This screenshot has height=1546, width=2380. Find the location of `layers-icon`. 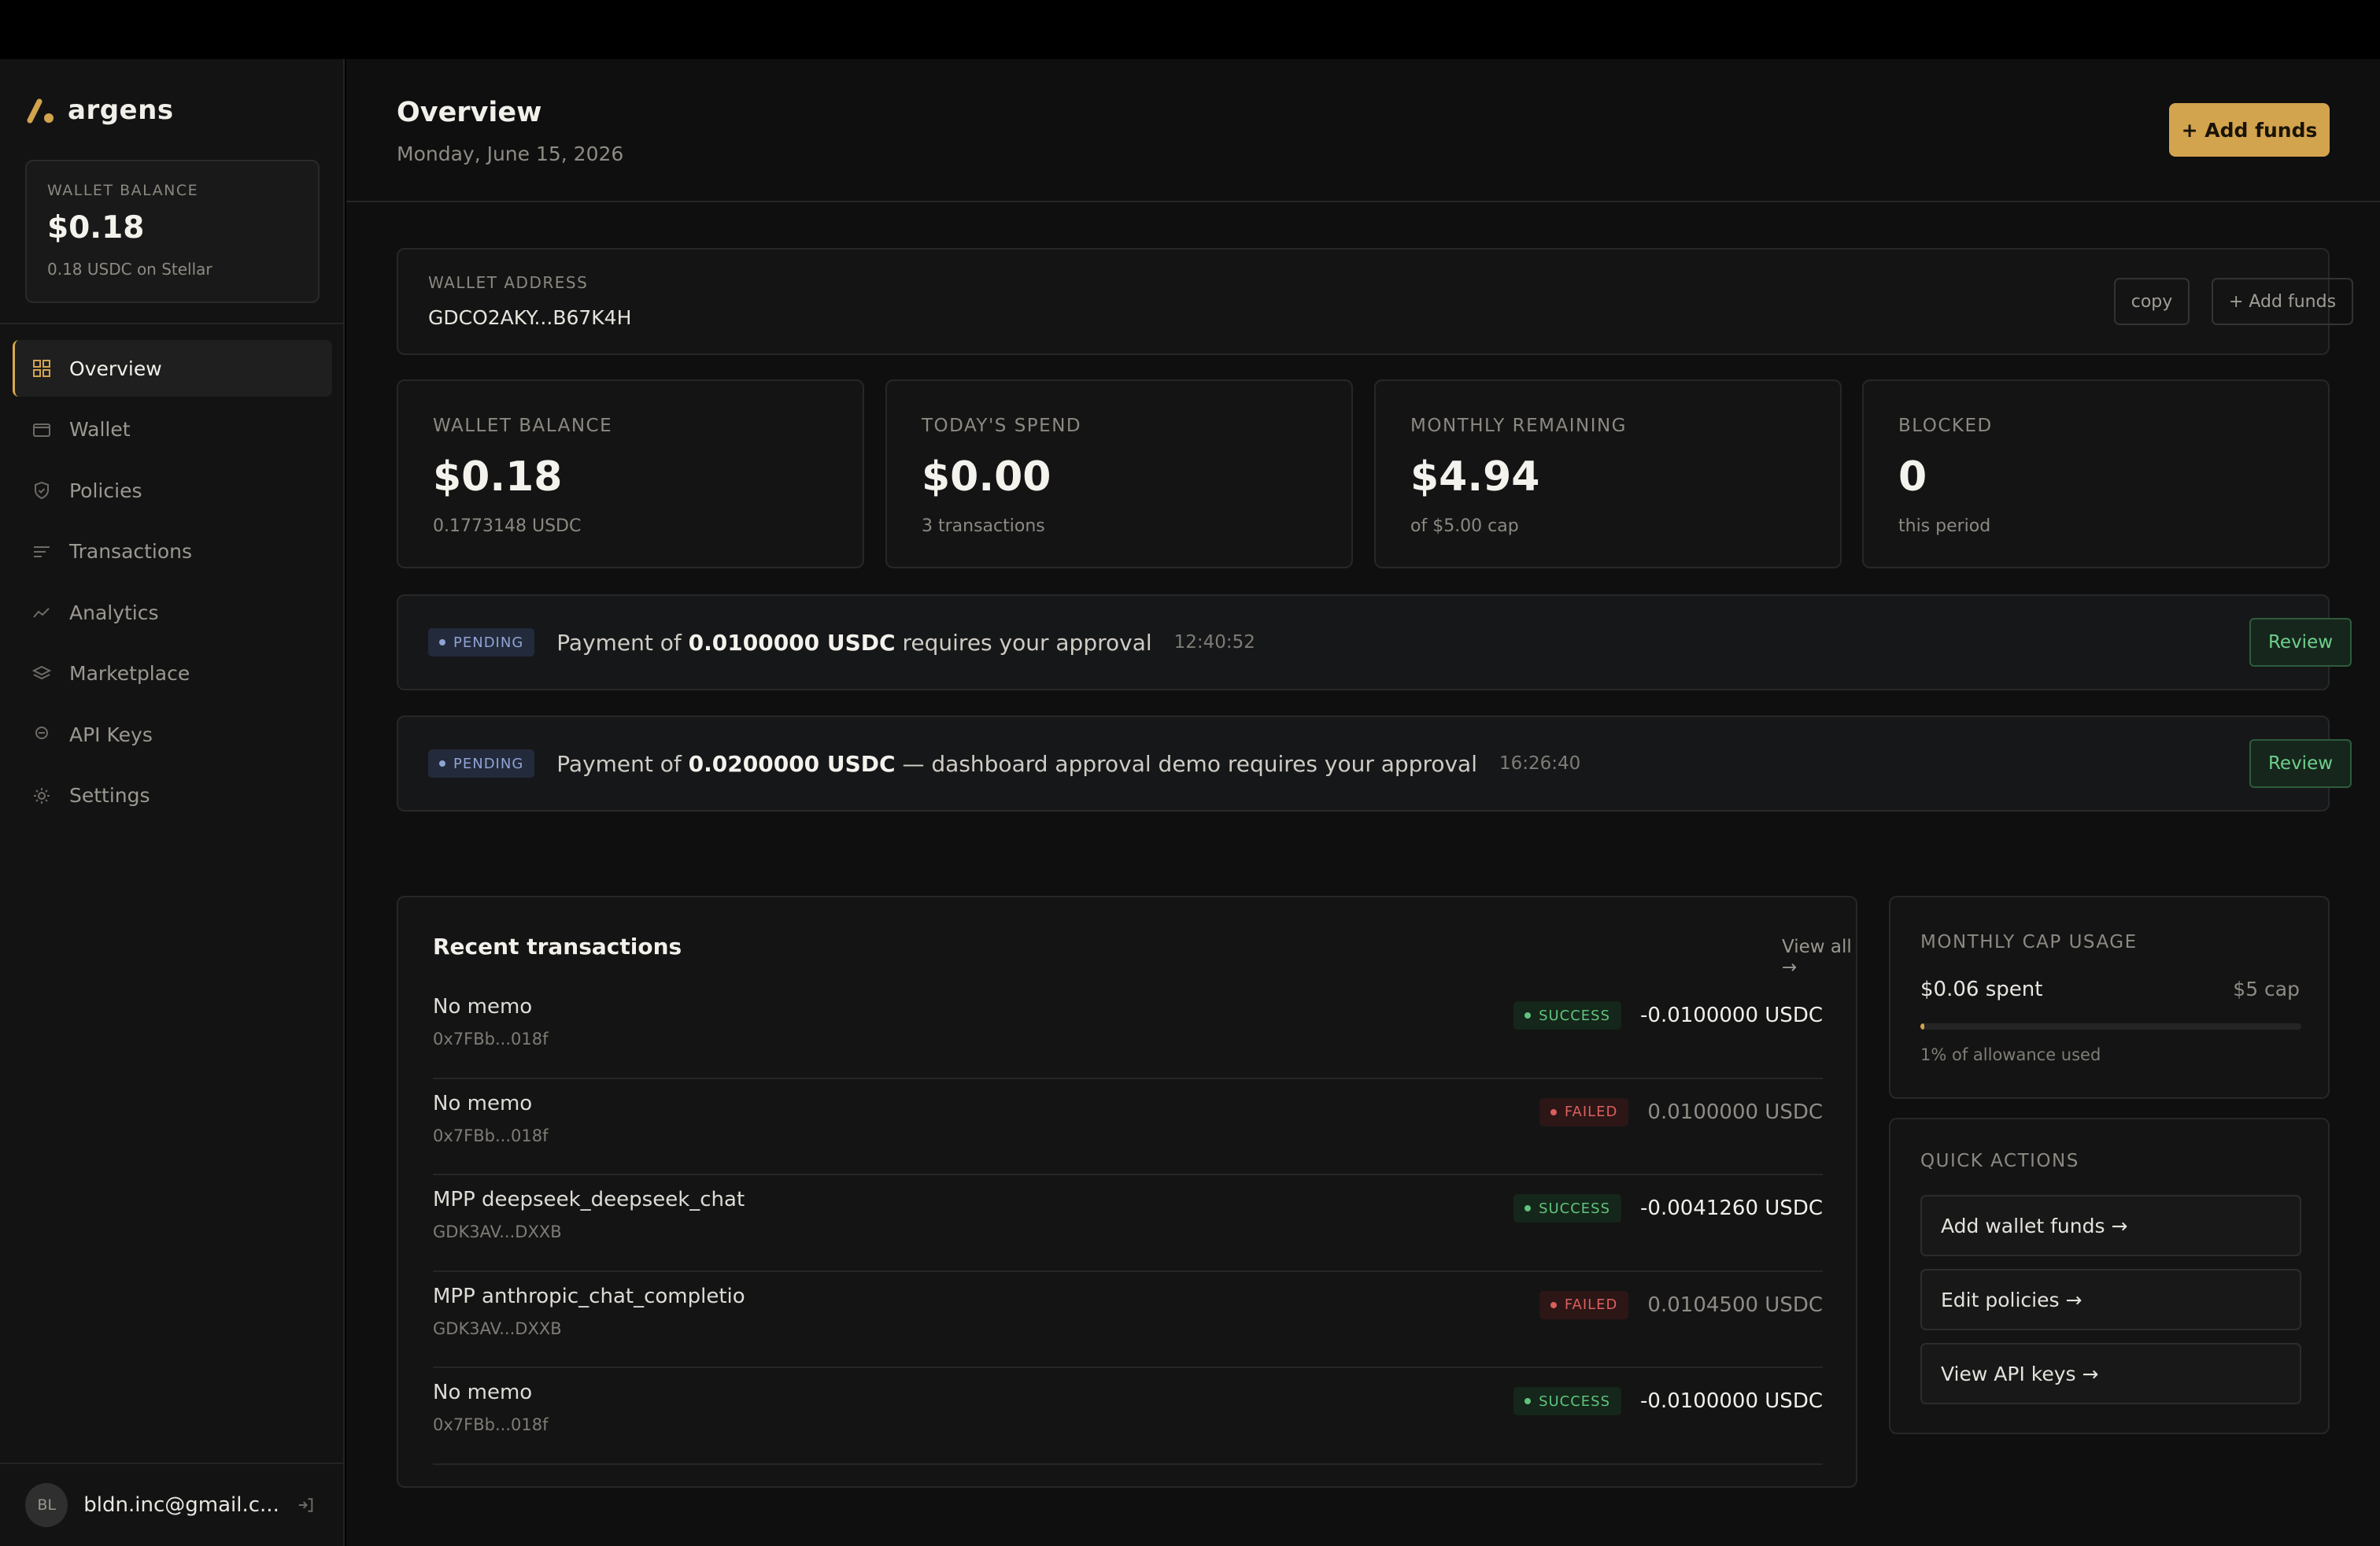

layers-icon is located at coordinates (41, 674).